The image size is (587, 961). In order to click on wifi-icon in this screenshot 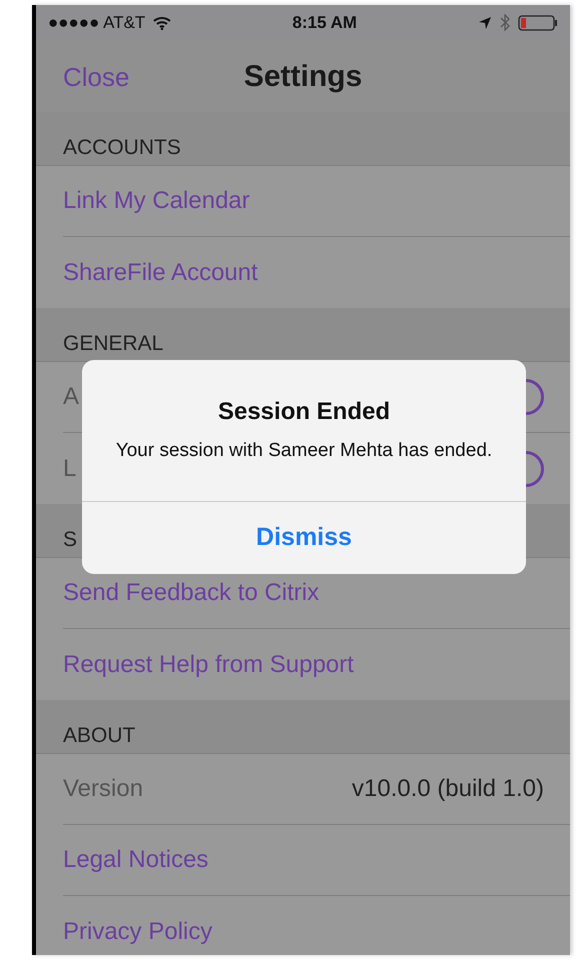, I will do `click(162, 23)`.